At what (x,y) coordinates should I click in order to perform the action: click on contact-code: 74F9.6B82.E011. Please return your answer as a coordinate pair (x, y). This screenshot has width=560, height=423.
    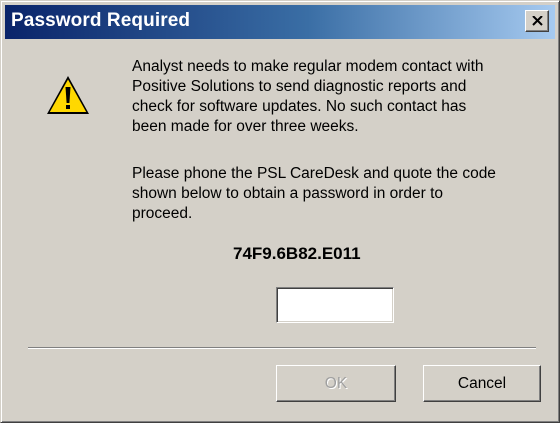
    Looking at the image, I should click on (297, 253).